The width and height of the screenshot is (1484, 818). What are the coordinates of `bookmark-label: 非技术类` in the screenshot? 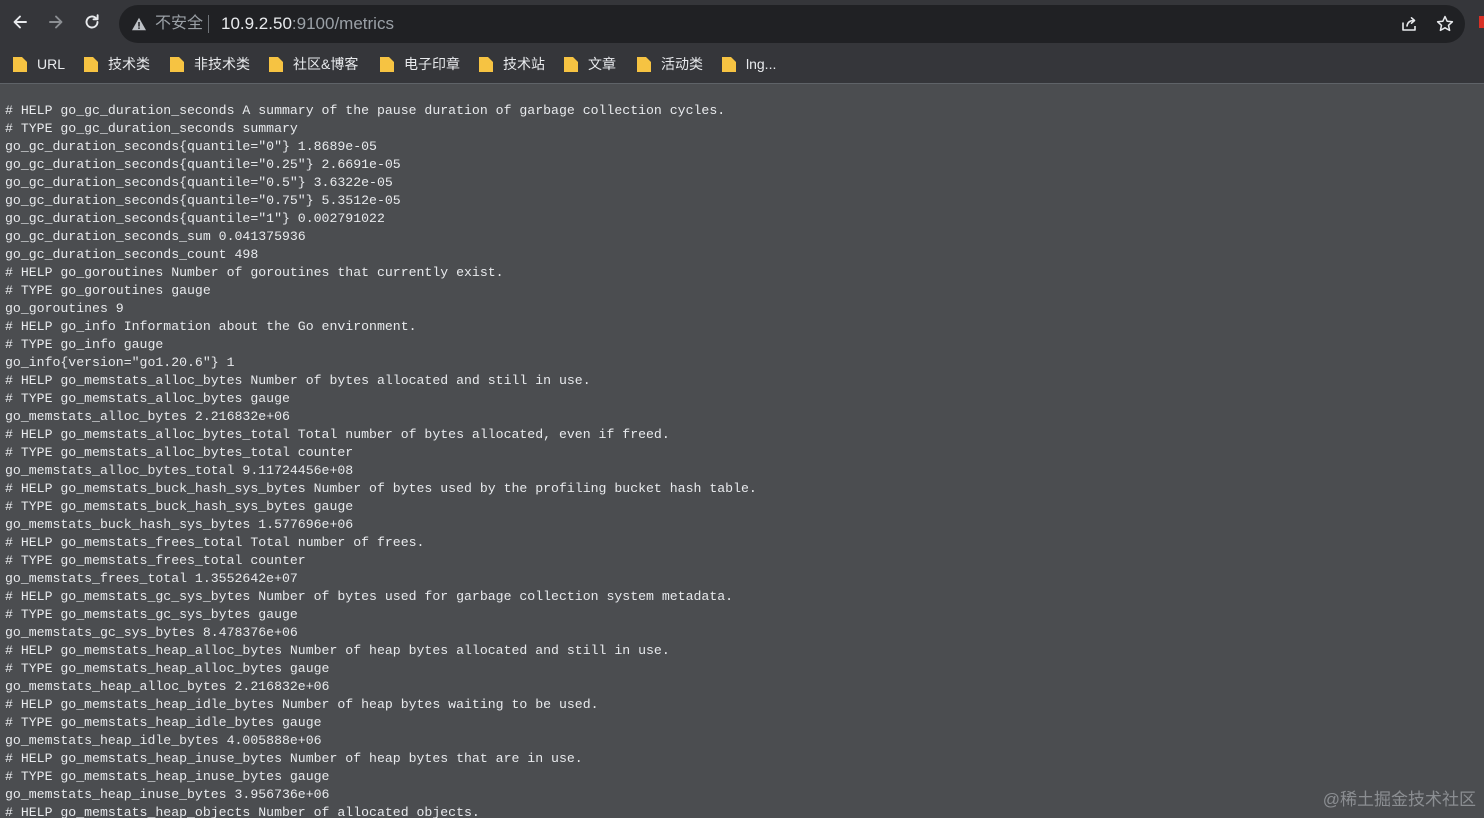 It's located at (222, 64).